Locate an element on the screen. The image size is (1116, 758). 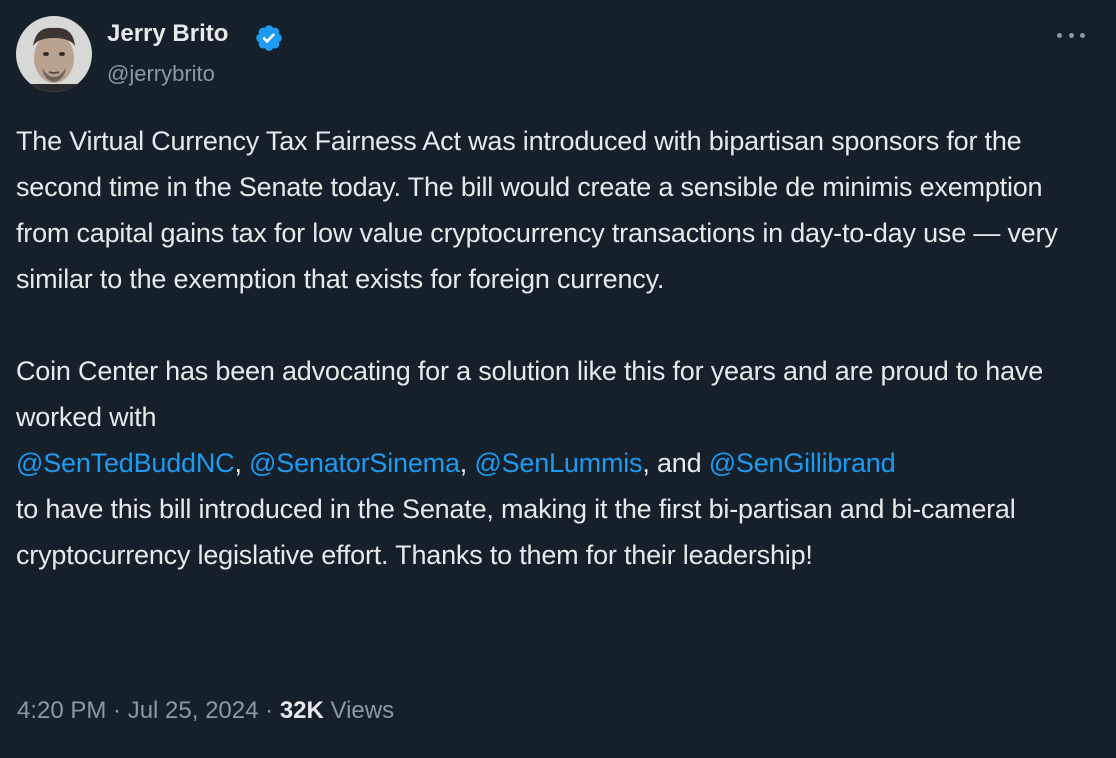
mention-sengillibrand-link: @SenGillibrand is located at coordinates (802, 463).